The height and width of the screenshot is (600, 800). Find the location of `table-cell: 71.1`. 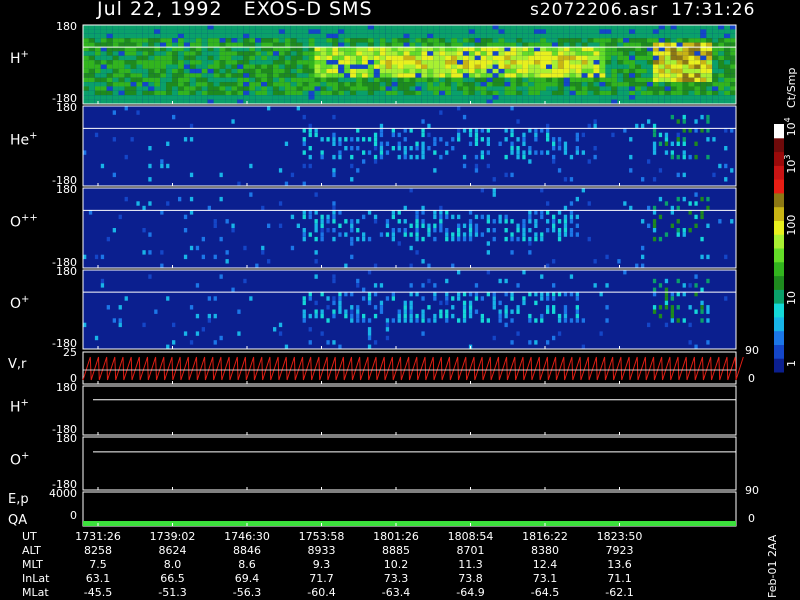

table-cell: 71.1 is located at coordinates (619, 578).